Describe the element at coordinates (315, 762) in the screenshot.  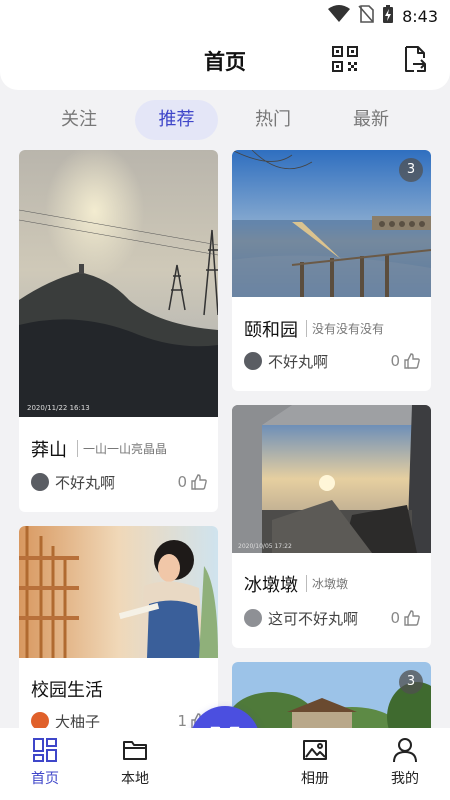
I see `nav-album: 相册` at that location.